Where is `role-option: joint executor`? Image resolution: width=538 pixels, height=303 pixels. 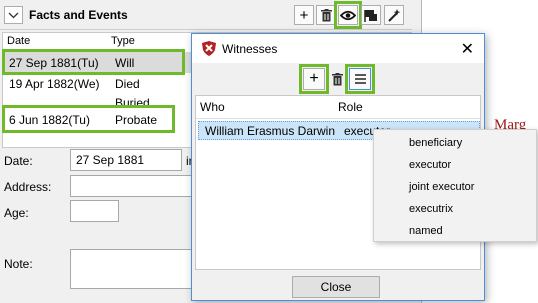
role-option: joint executor is located at coordinates (441, 187).